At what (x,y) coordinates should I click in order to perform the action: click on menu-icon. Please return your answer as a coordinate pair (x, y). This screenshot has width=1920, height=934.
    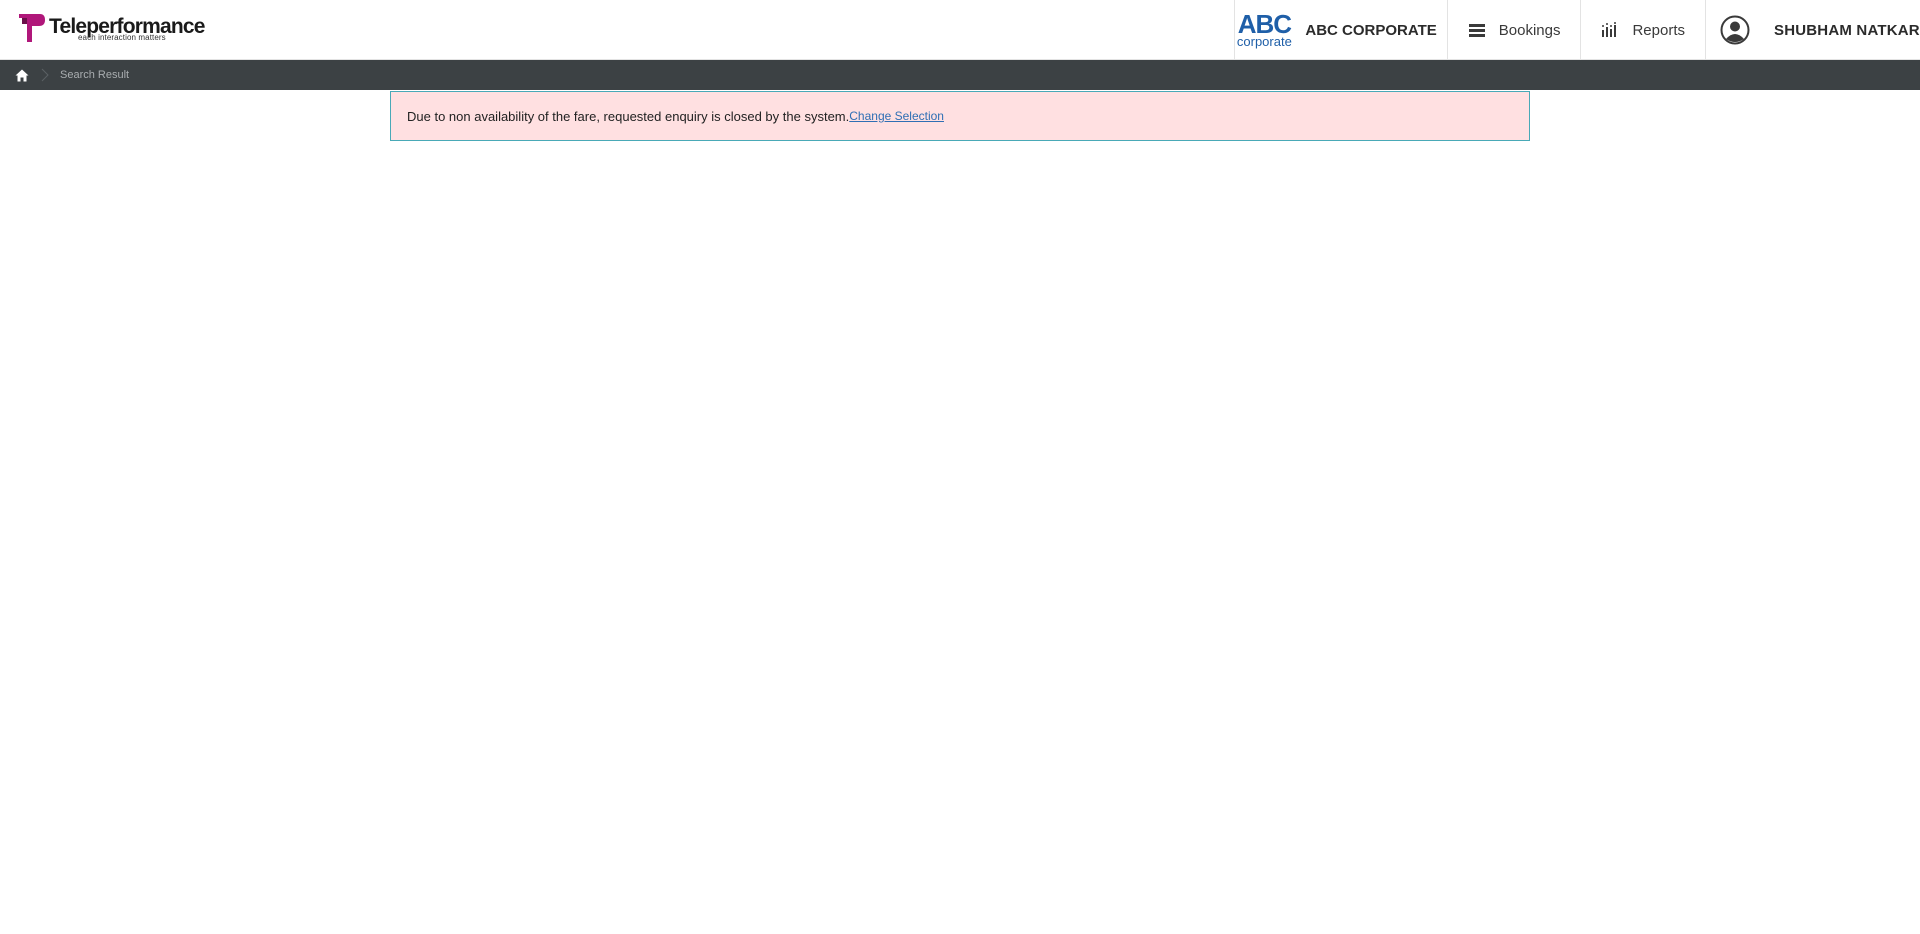
    Looking at the image, I should click on (1476, 30).